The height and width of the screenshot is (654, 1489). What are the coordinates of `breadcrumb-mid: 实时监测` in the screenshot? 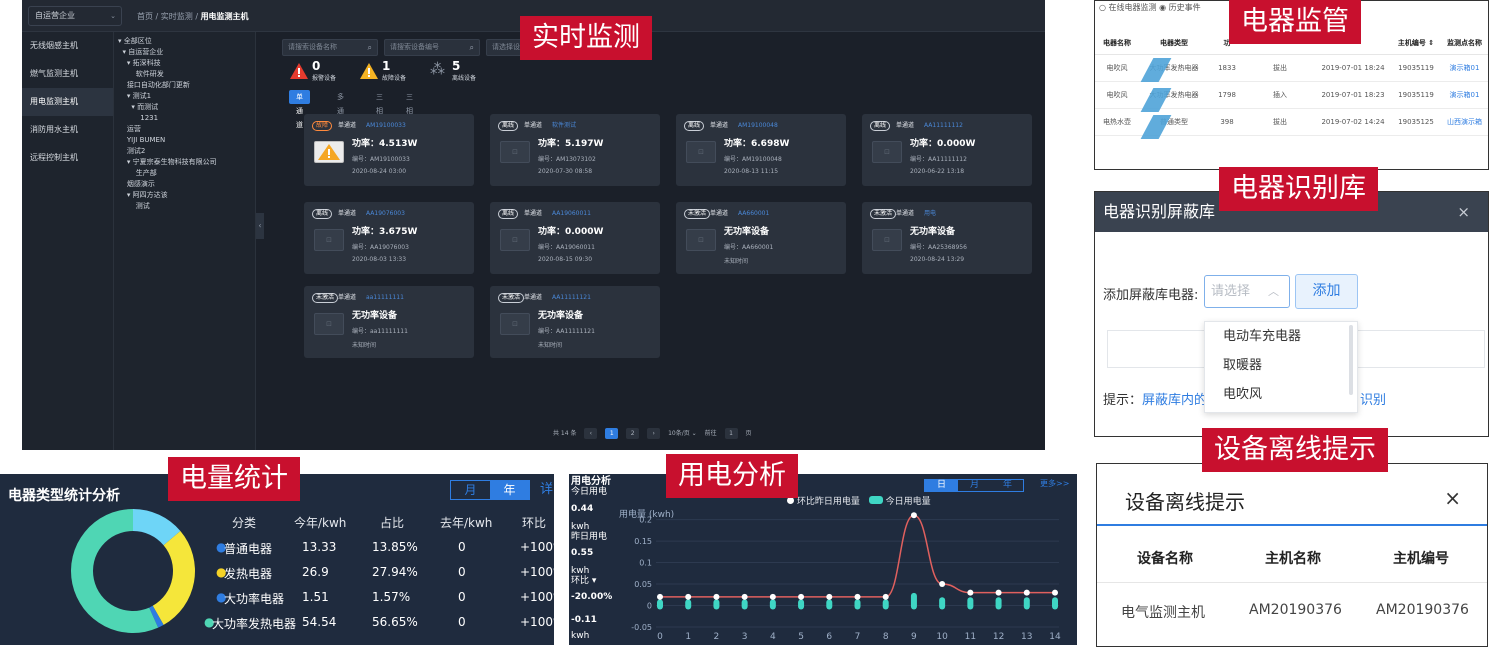 It's located at (177, 16).